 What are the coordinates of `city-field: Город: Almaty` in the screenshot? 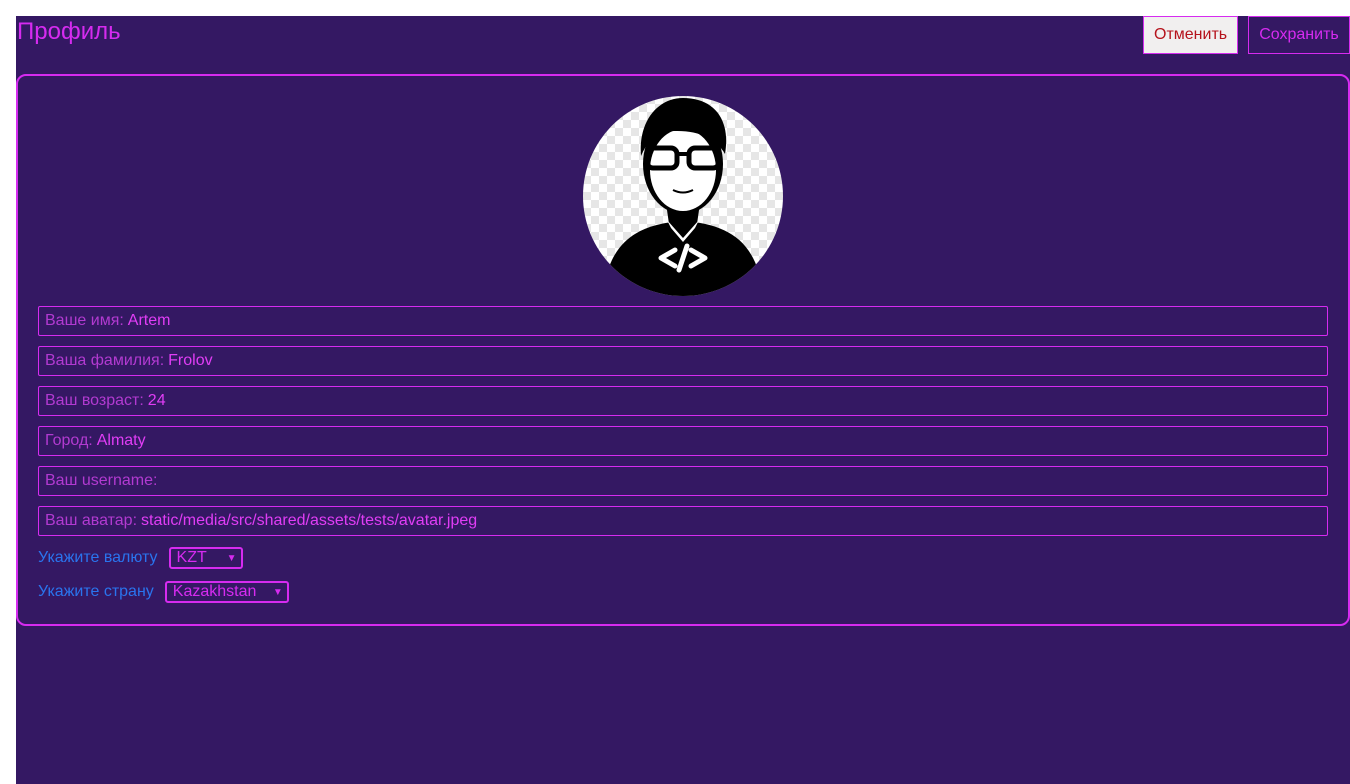 It's located at (683, 441).